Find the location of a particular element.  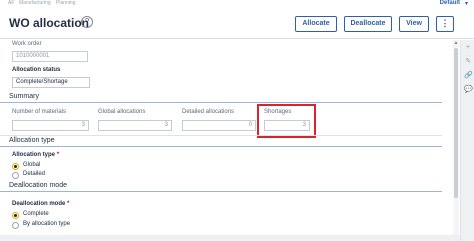

link-icon: 🔗 is located at coordinates (468, 76).